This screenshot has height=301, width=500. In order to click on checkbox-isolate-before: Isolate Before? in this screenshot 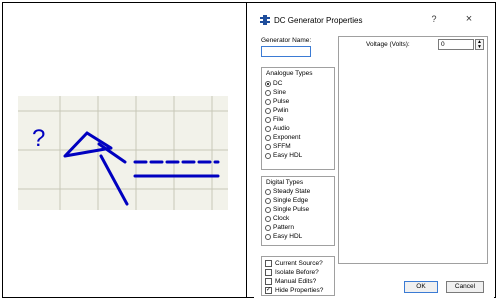, I will do `click(292, 272)`.